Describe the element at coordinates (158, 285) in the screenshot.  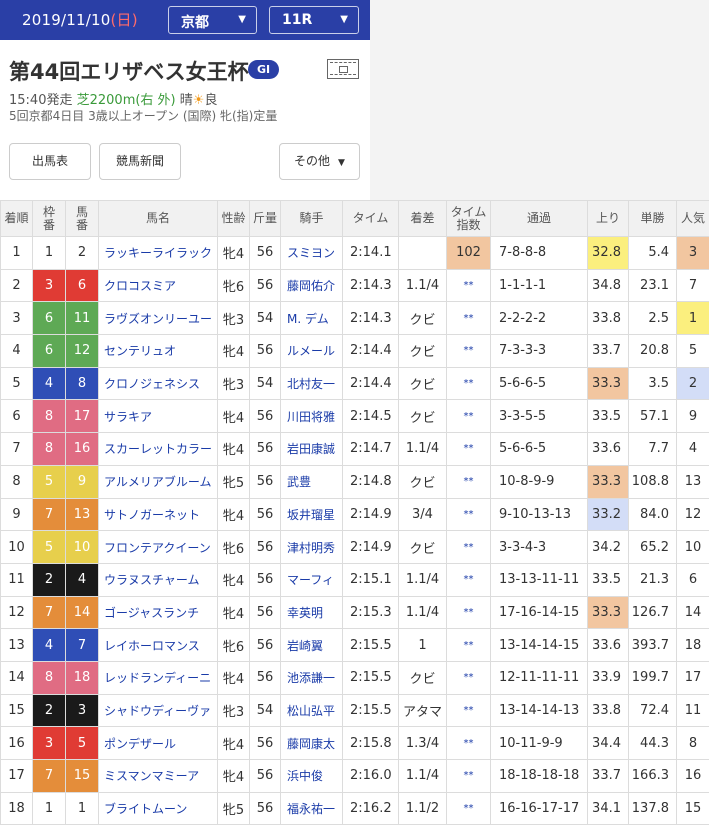
I see `horse-name-link: クロコスミア` at that location.